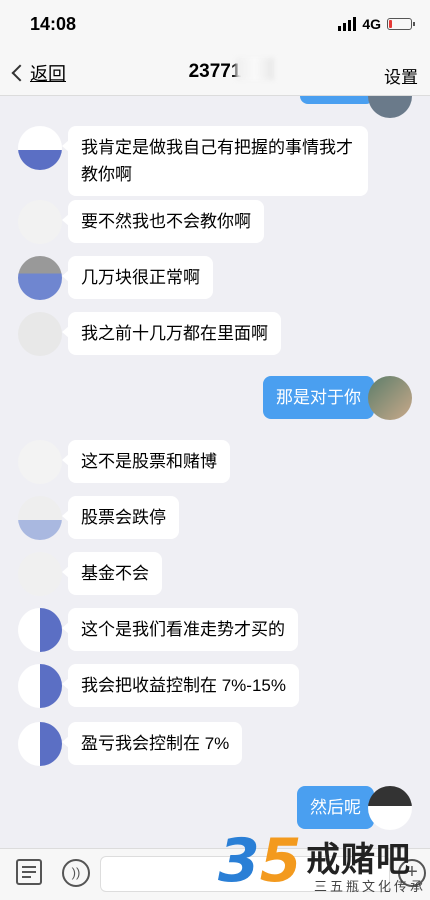 The image size is (430, 900). I want to click on network-type: 4G, so click(371, 24).